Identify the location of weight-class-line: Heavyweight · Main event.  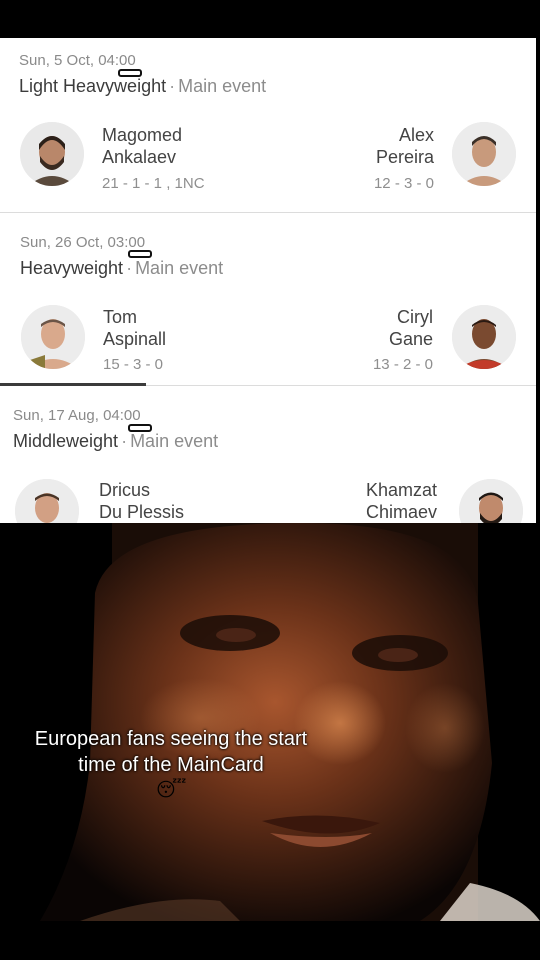
(121, 268).